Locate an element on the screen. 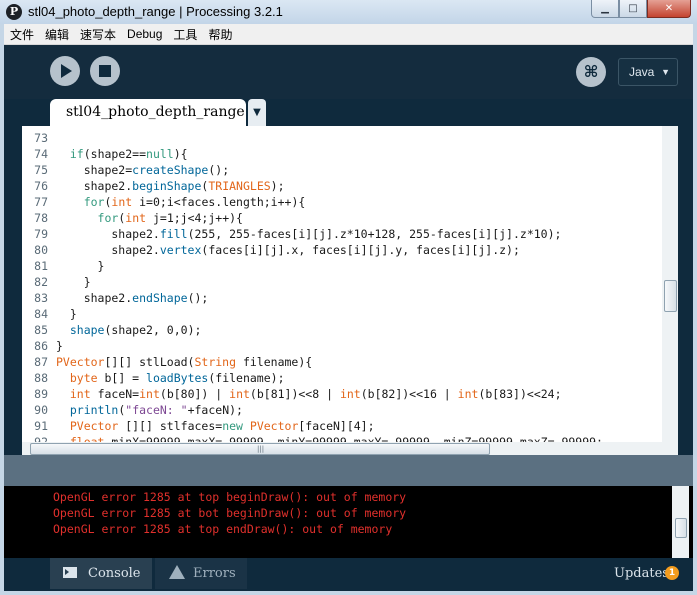  console-divider is located at coordinates (348, 470).